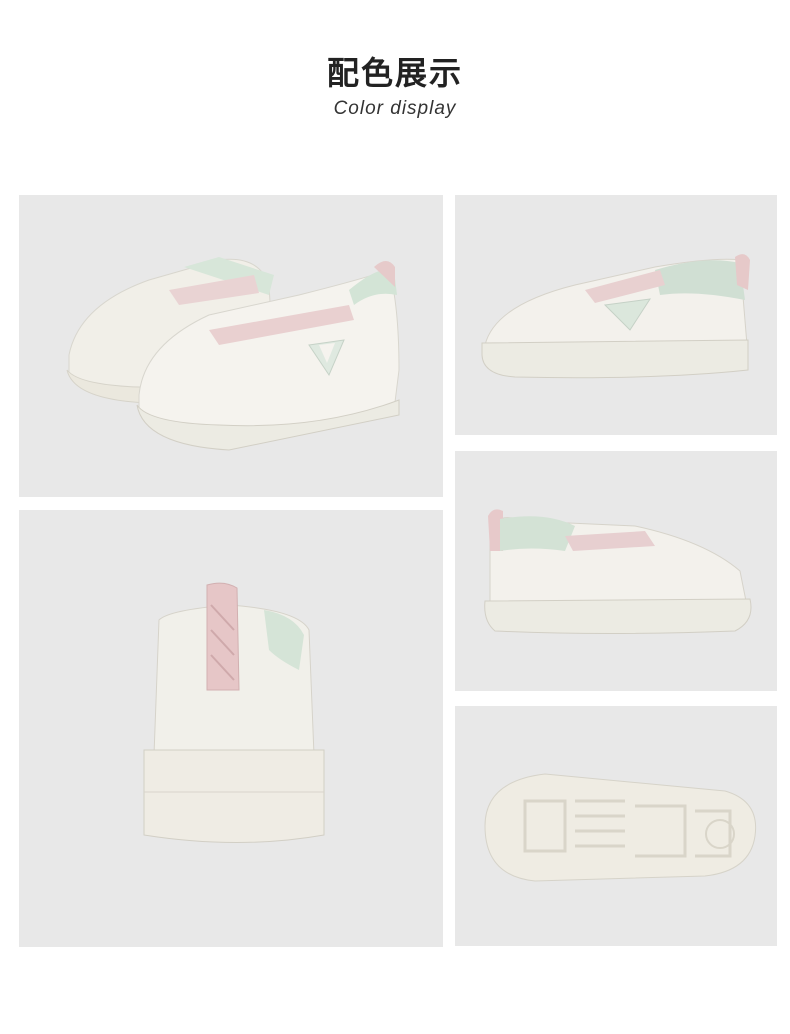 The image size is (790, 1034). Describe the element at coordinates (616, 571) in the screenshot. I see `photo-side-view-left` at that location.